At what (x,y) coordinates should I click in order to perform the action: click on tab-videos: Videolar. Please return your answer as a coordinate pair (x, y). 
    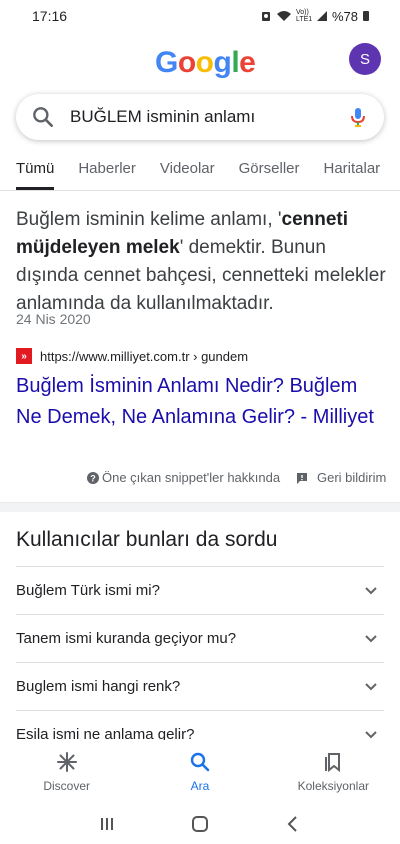
    Looking at the image, I should click on (187, 175).